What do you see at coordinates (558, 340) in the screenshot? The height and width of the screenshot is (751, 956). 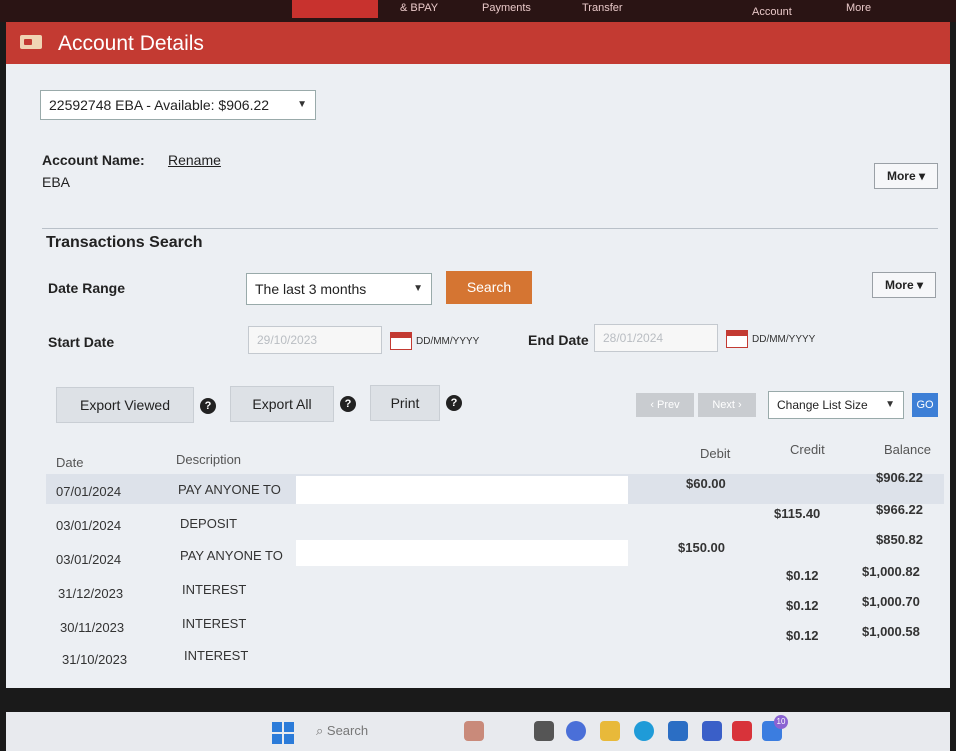 I see `end-date-label: End Date` at bounding box center [558, 340].